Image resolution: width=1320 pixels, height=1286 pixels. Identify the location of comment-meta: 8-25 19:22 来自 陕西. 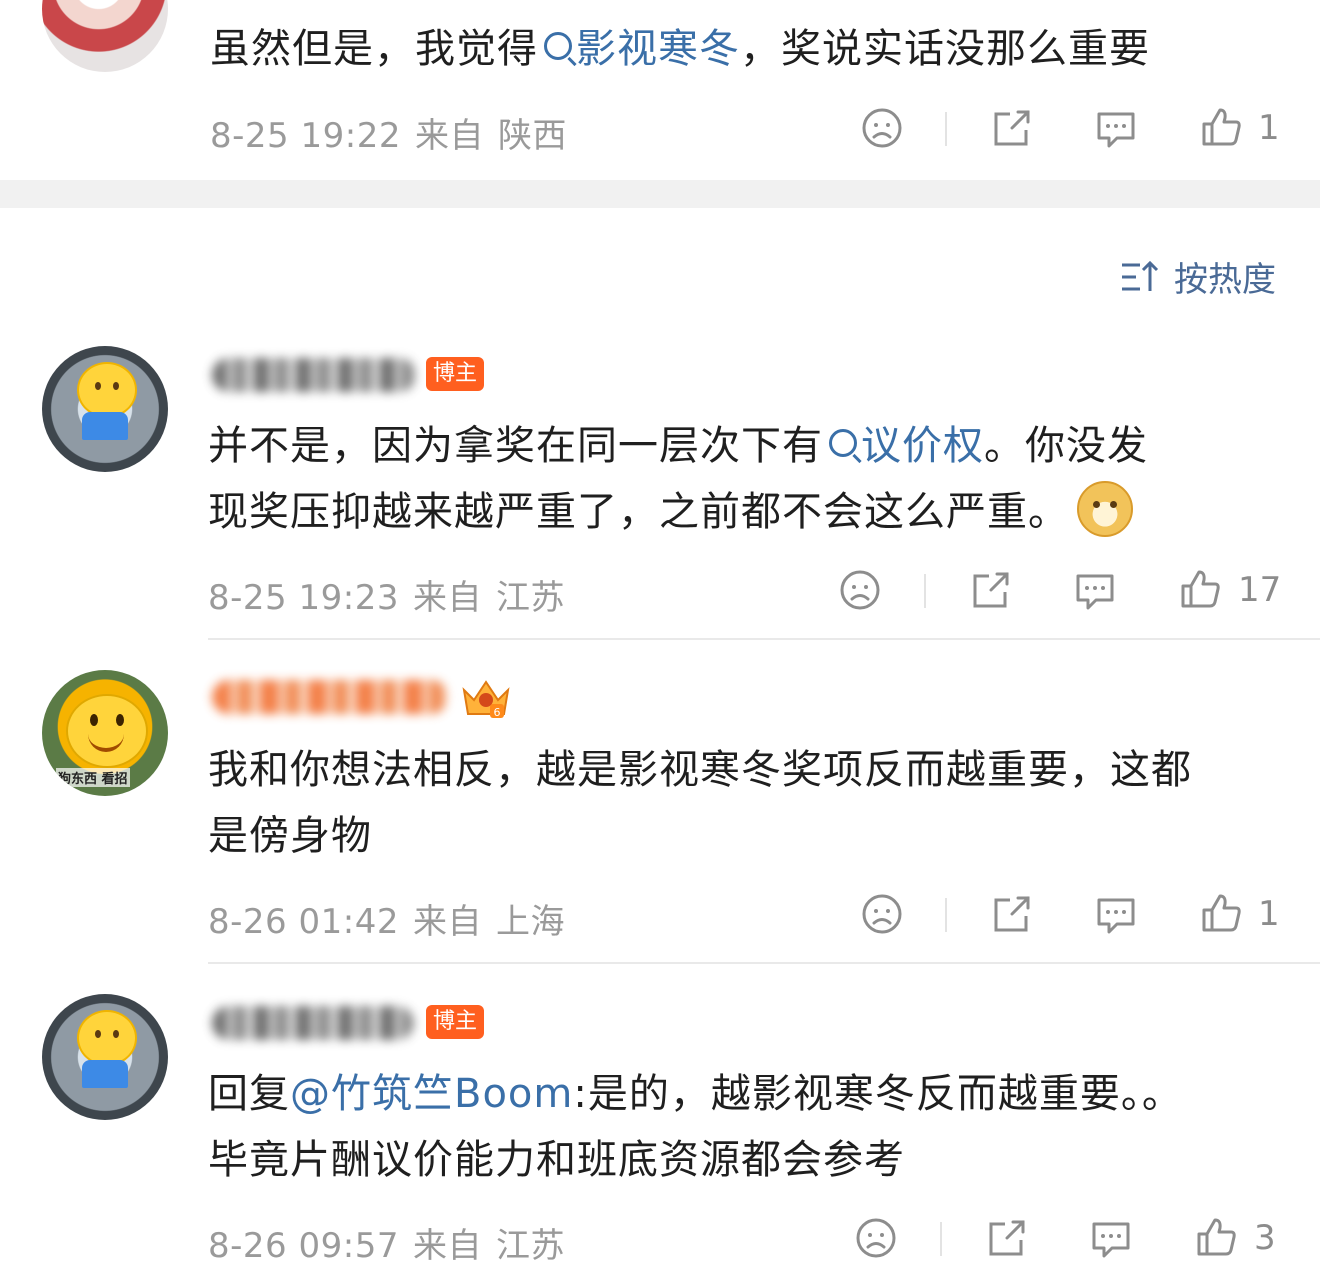
(395, 132).